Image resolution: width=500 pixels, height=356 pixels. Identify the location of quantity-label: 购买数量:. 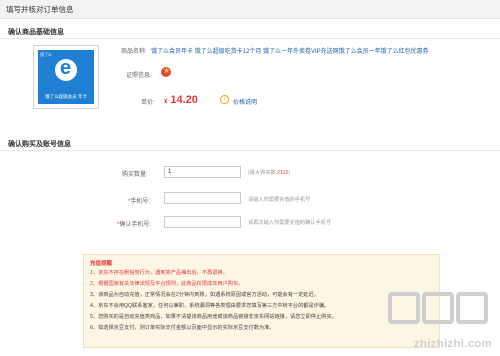
(135, 175).